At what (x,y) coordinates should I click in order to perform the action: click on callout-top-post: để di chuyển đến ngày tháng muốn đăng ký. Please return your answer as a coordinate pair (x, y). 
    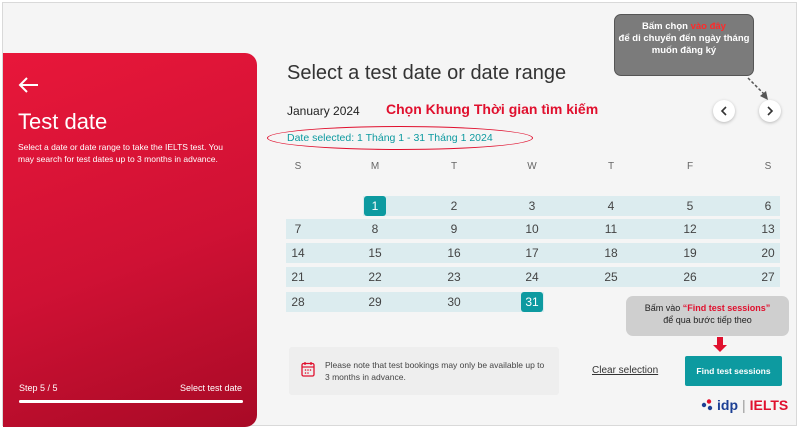
    Looking at the image, I should click on (684, 44).